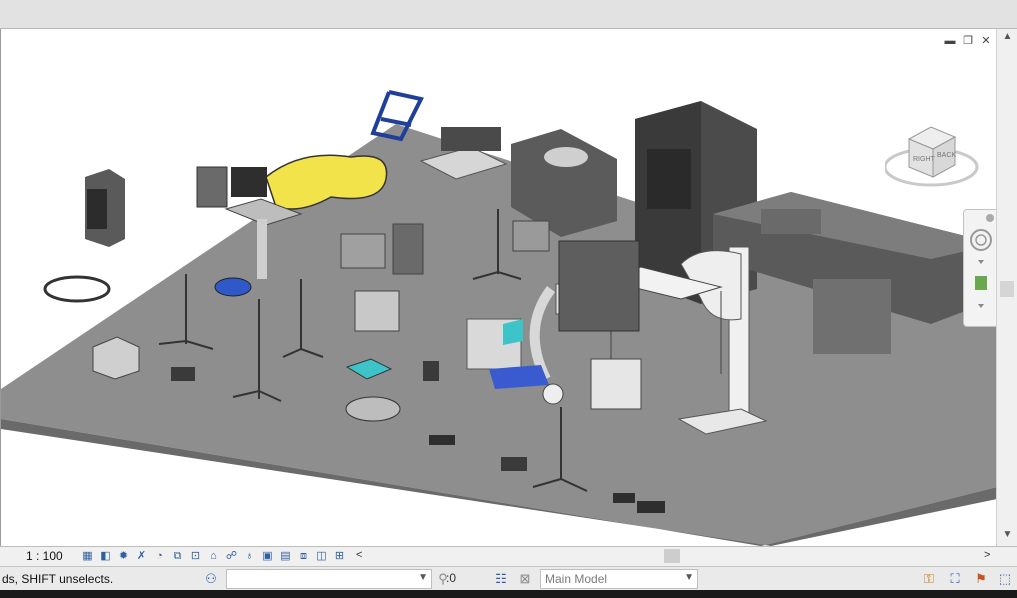  What do you see at coordinates (87, 556) in the screenshot?
I see `detail-level-icon: ▦` at bounding box center [87, 556].